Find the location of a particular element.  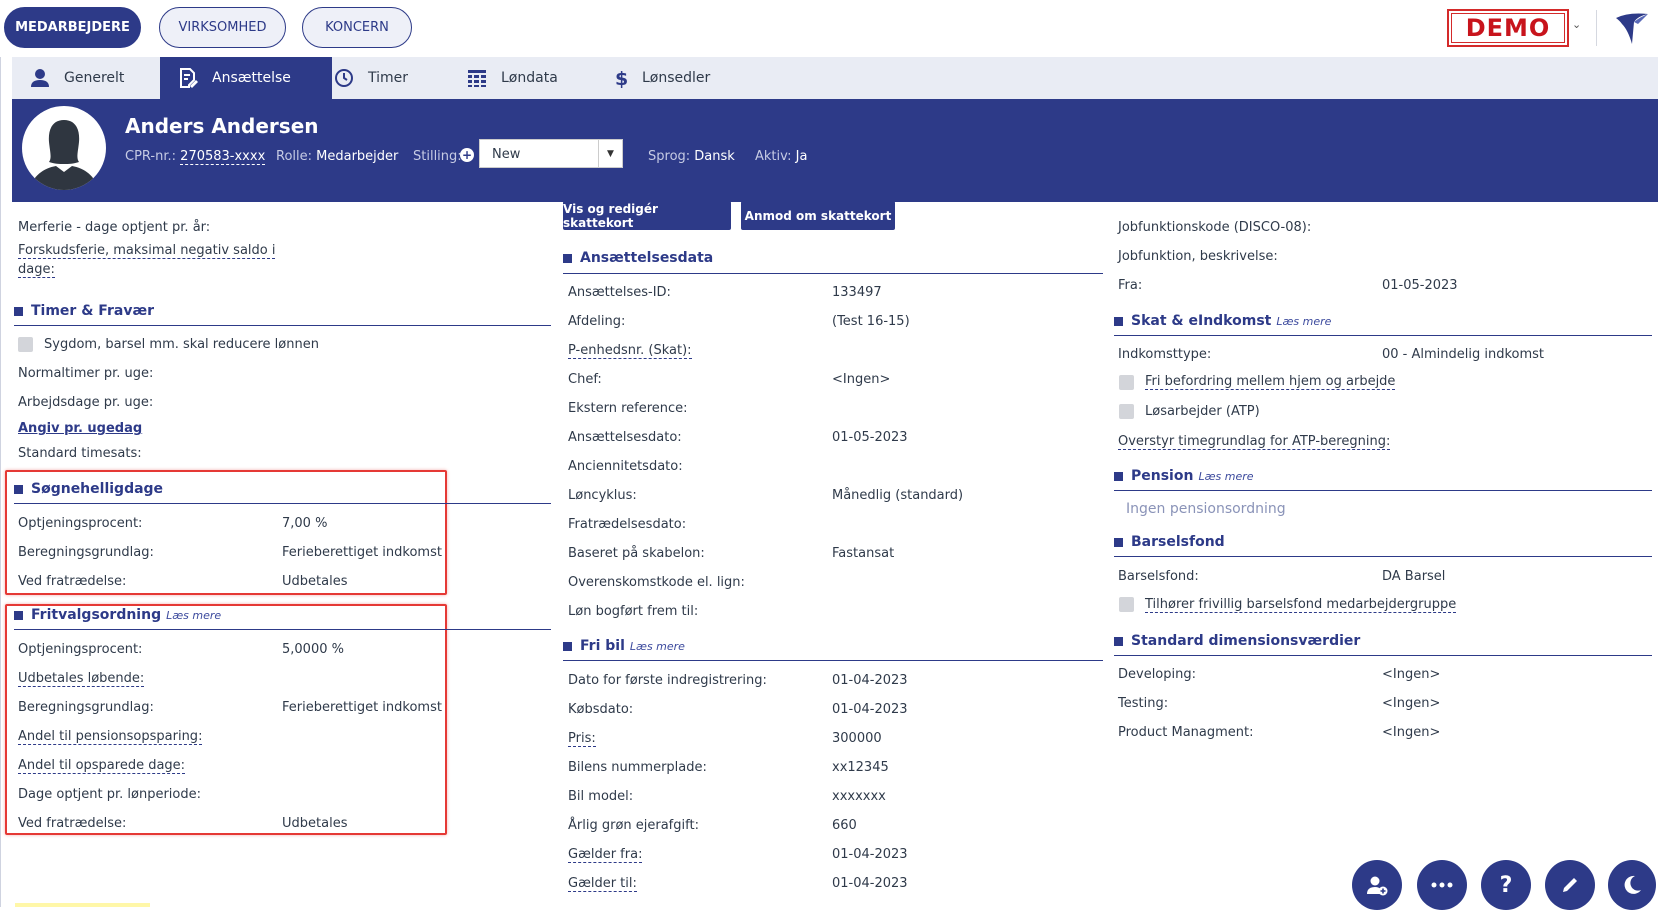

cpr-field: CPR-nr.: 270583-xxxx is located at coordinates (195, 157).